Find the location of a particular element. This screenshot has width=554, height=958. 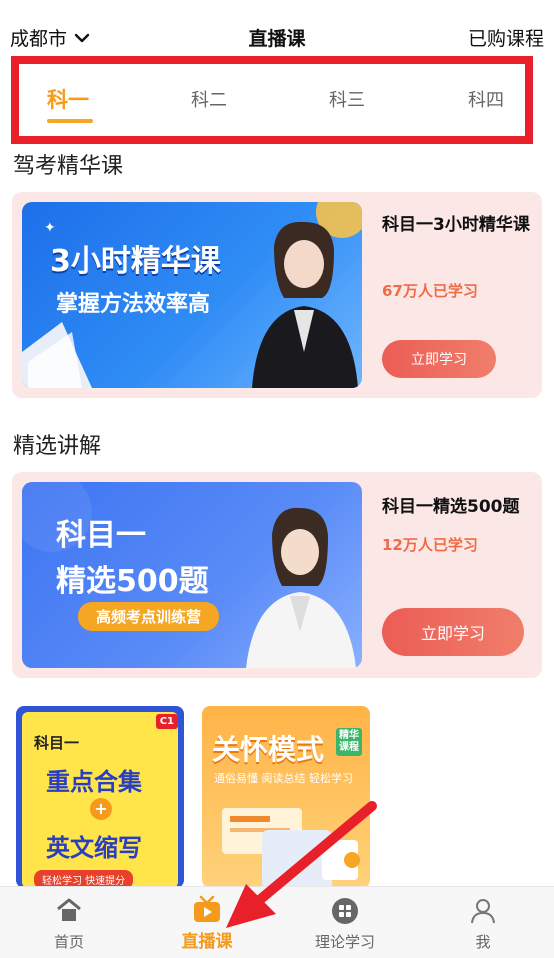

course-title: 科目一精选500题 is located at coordinates (451, 507).